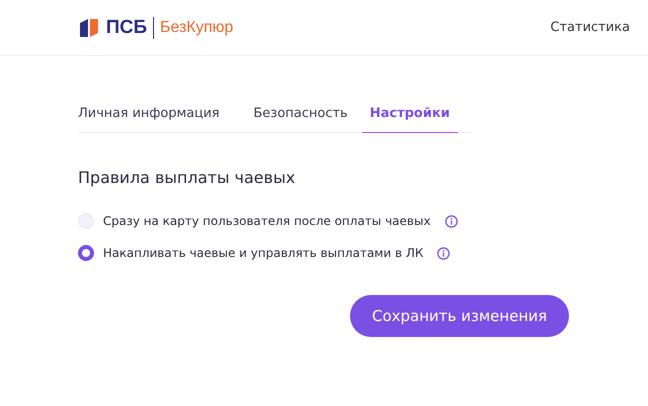 The image size is (648, 406). What do you see at coordinates (187, 177) in the screenshot?
I see `section-title: Правила выплаты чаевых` at bounding box center [187, 177].